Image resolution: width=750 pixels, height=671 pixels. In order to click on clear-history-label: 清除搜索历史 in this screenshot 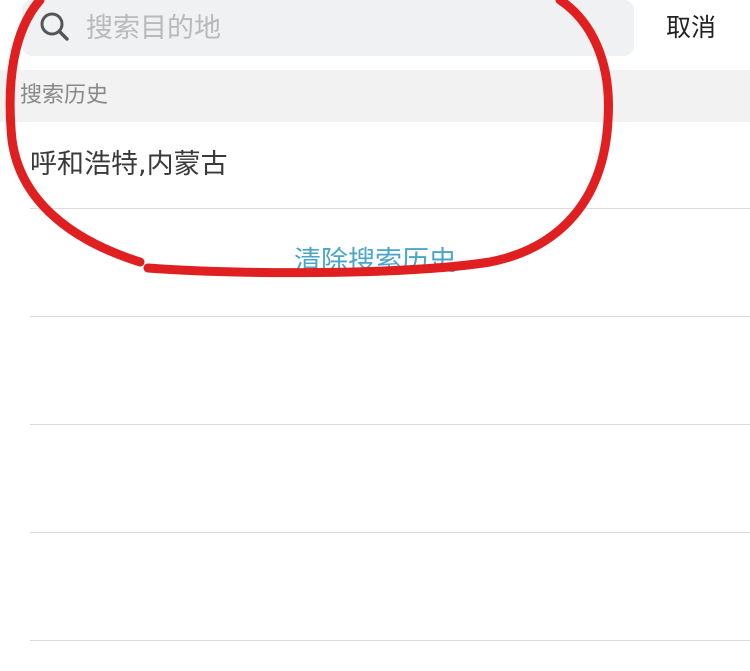, I will do `click(375, 261)`.